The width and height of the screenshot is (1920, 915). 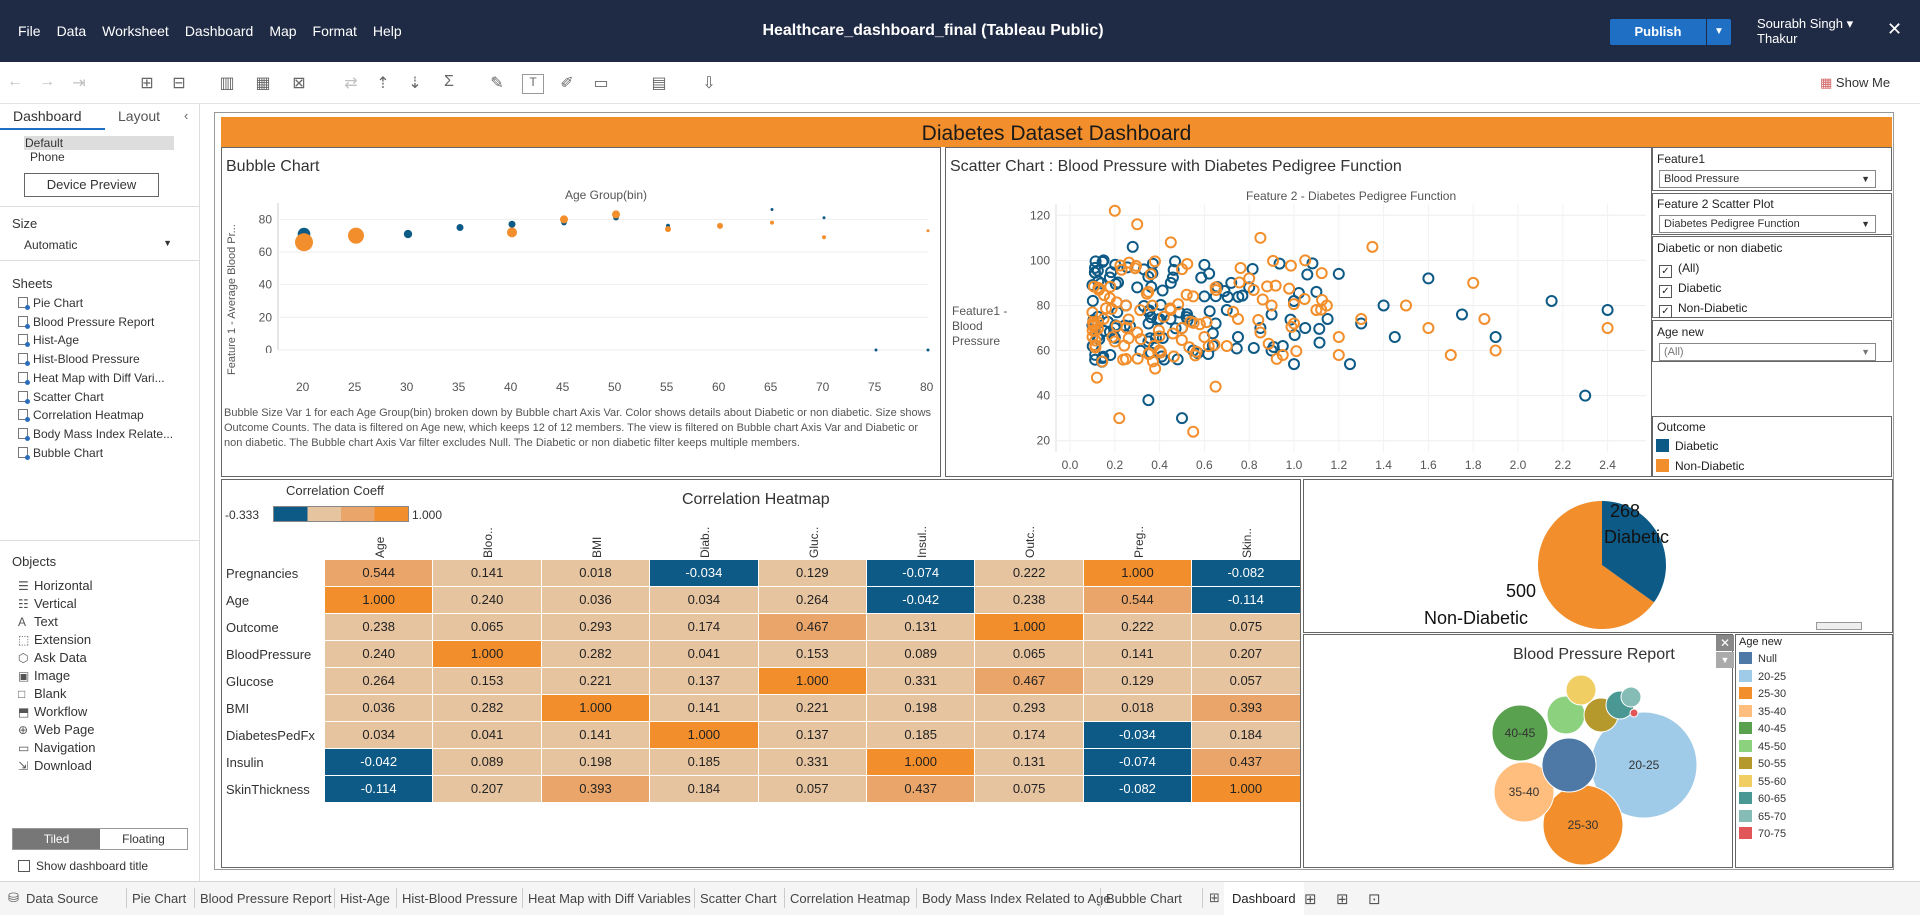 I want to click on heatmap-cell: 0.282, so click(x=595, y=654).